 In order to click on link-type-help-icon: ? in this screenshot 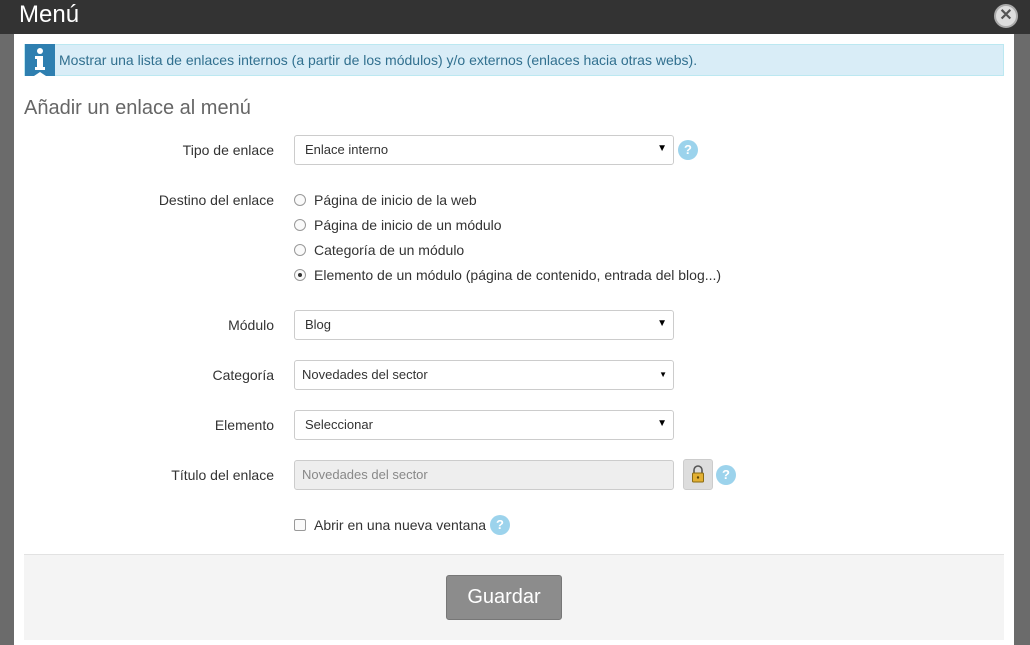, I will do `click(688, 150)`.